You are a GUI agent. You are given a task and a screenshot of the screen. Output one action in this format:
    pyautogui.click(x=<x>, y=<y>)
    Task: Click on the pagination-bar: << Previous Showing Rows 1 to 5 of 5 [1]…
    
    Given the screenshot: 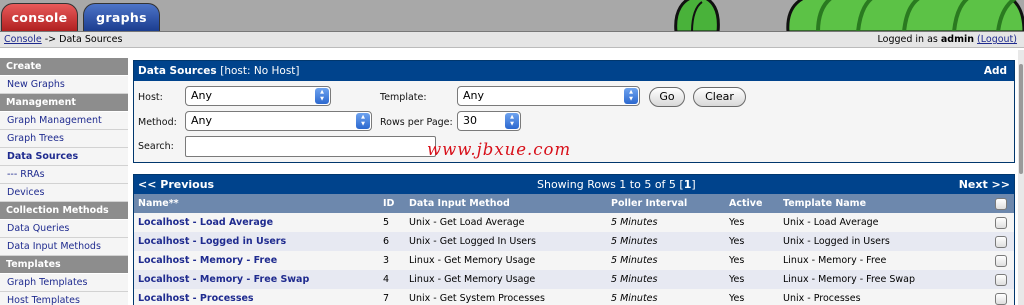 What is the action you would take?
    pyautogui.click(x=574, y=184)
    